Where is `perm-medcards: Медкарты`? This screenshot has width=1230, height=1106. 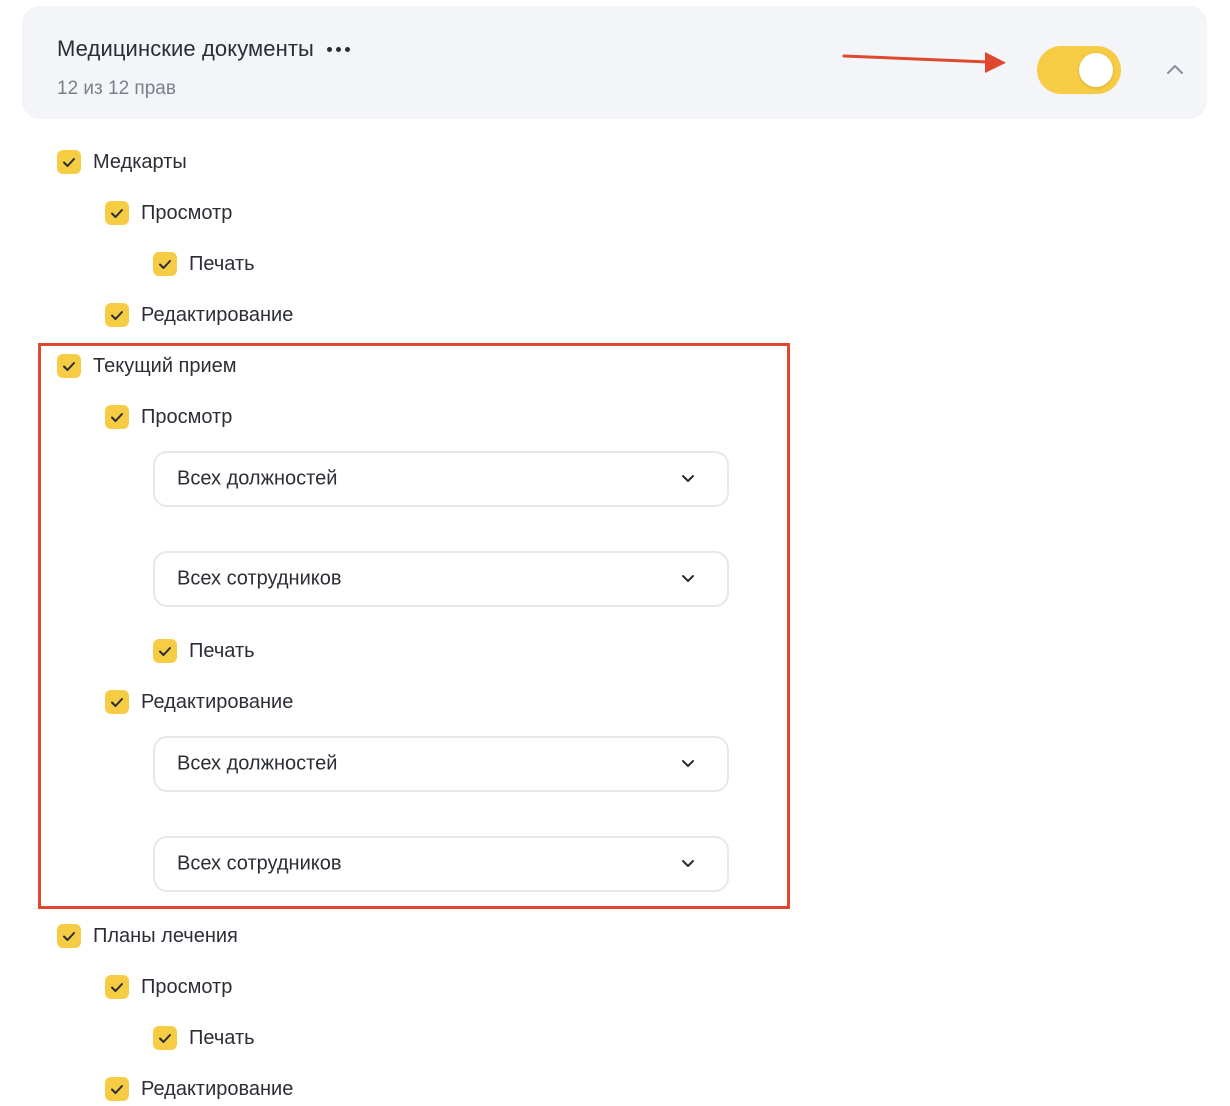 perm-medcards: Медкарты is located at coordinates (122, 162).